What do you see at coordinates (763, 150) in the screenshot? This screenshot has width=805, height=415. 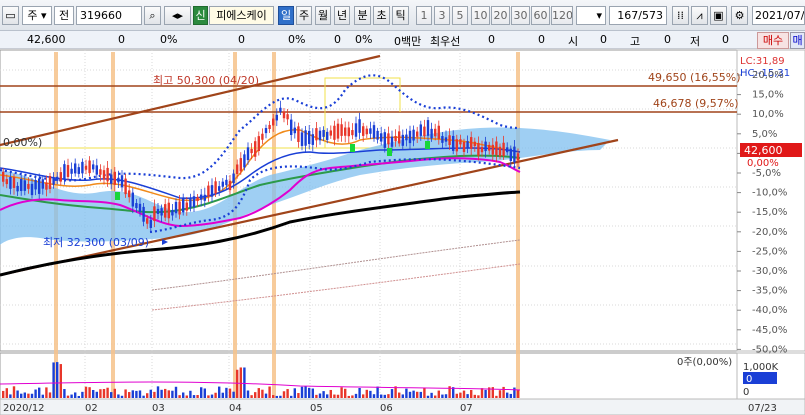 I see `current-price: 42,600` at bounding box center [763, 150].